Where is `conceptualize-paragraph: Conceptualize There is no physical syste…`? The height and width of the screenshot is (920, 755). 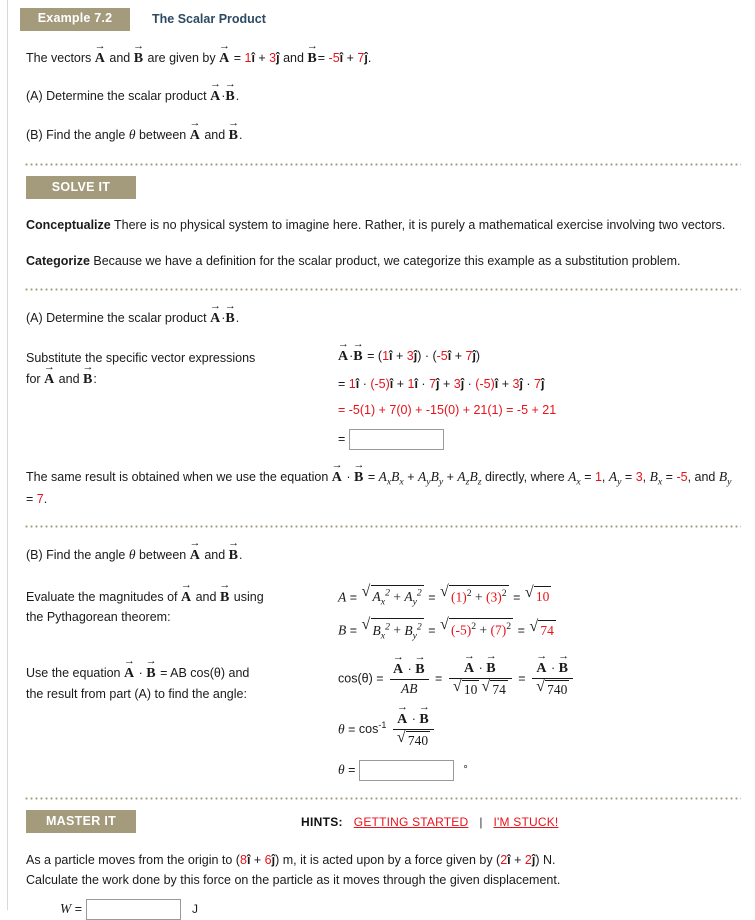 conceptualize-paragraph: Conceptualize There is no physical syste… is located at coordinates (383, 225).